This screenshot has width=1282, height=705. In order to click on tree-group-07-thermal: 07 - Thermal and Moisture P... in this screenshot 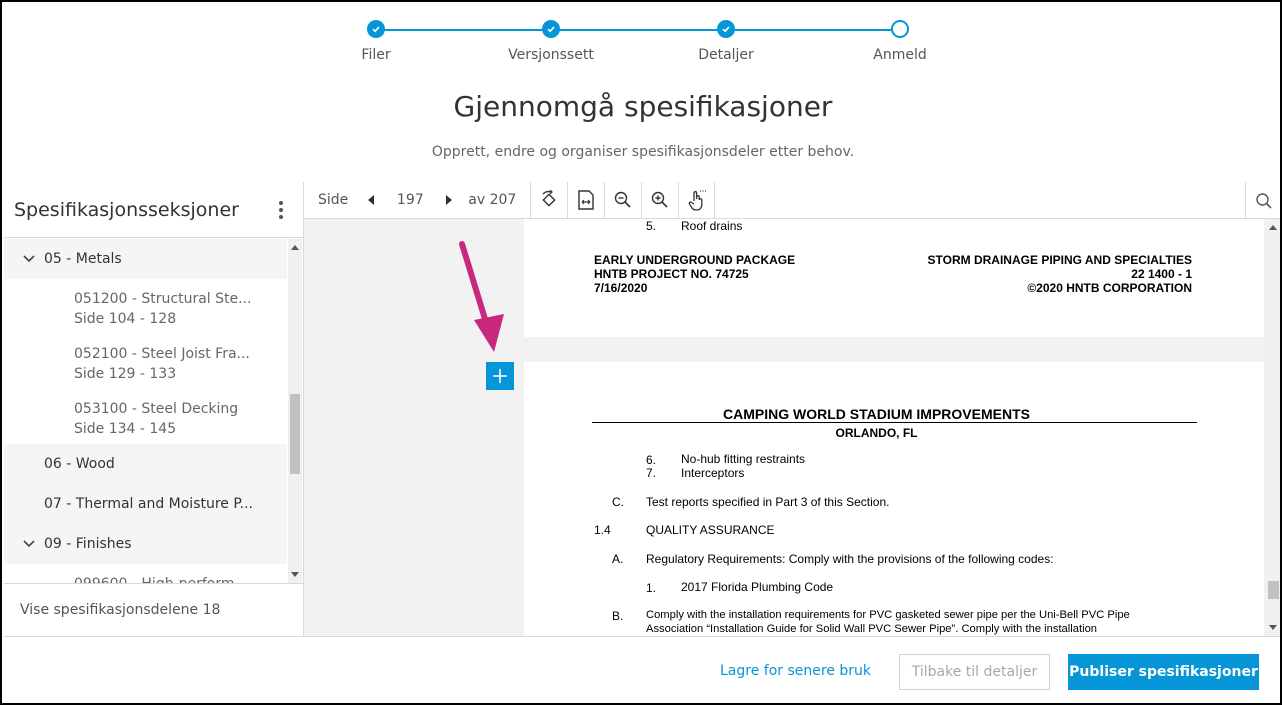, I will do `click(145, 504)`.